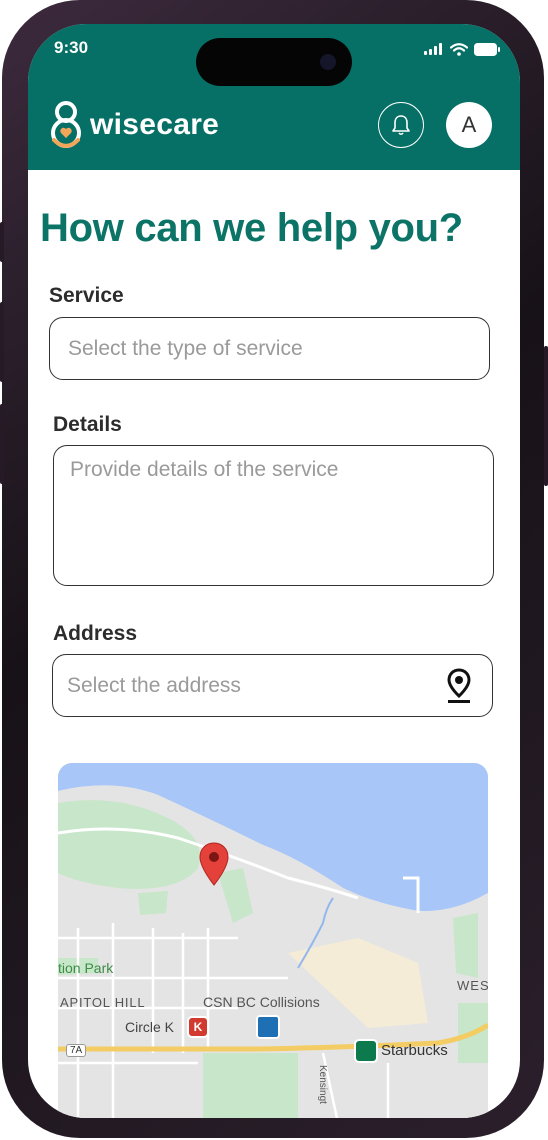  I want to click on notifications-button, so click(401, 125).